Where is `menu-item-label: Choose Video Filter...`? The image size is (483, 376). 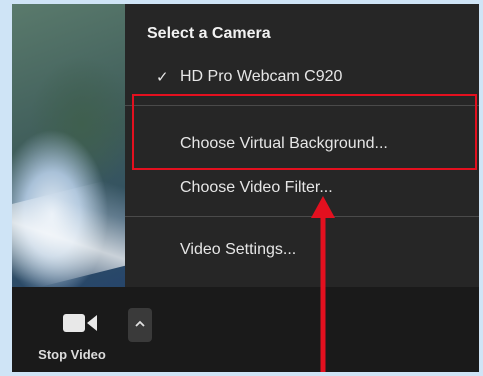
menu-item-label: Choose Video Filter... is located at coordinates (256, 187).